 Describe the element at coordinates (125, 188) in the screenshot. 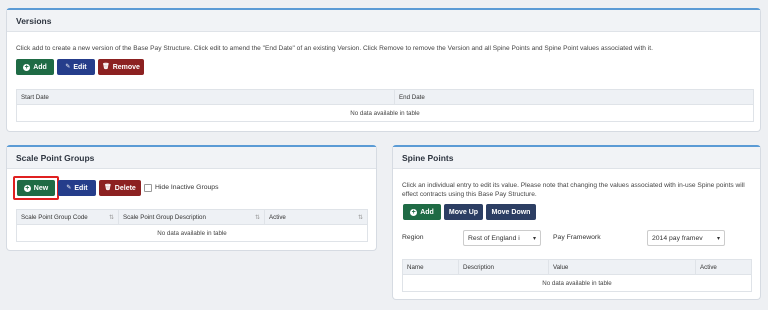

I see `scale-point-groups-delete-label: Delete` at that location.